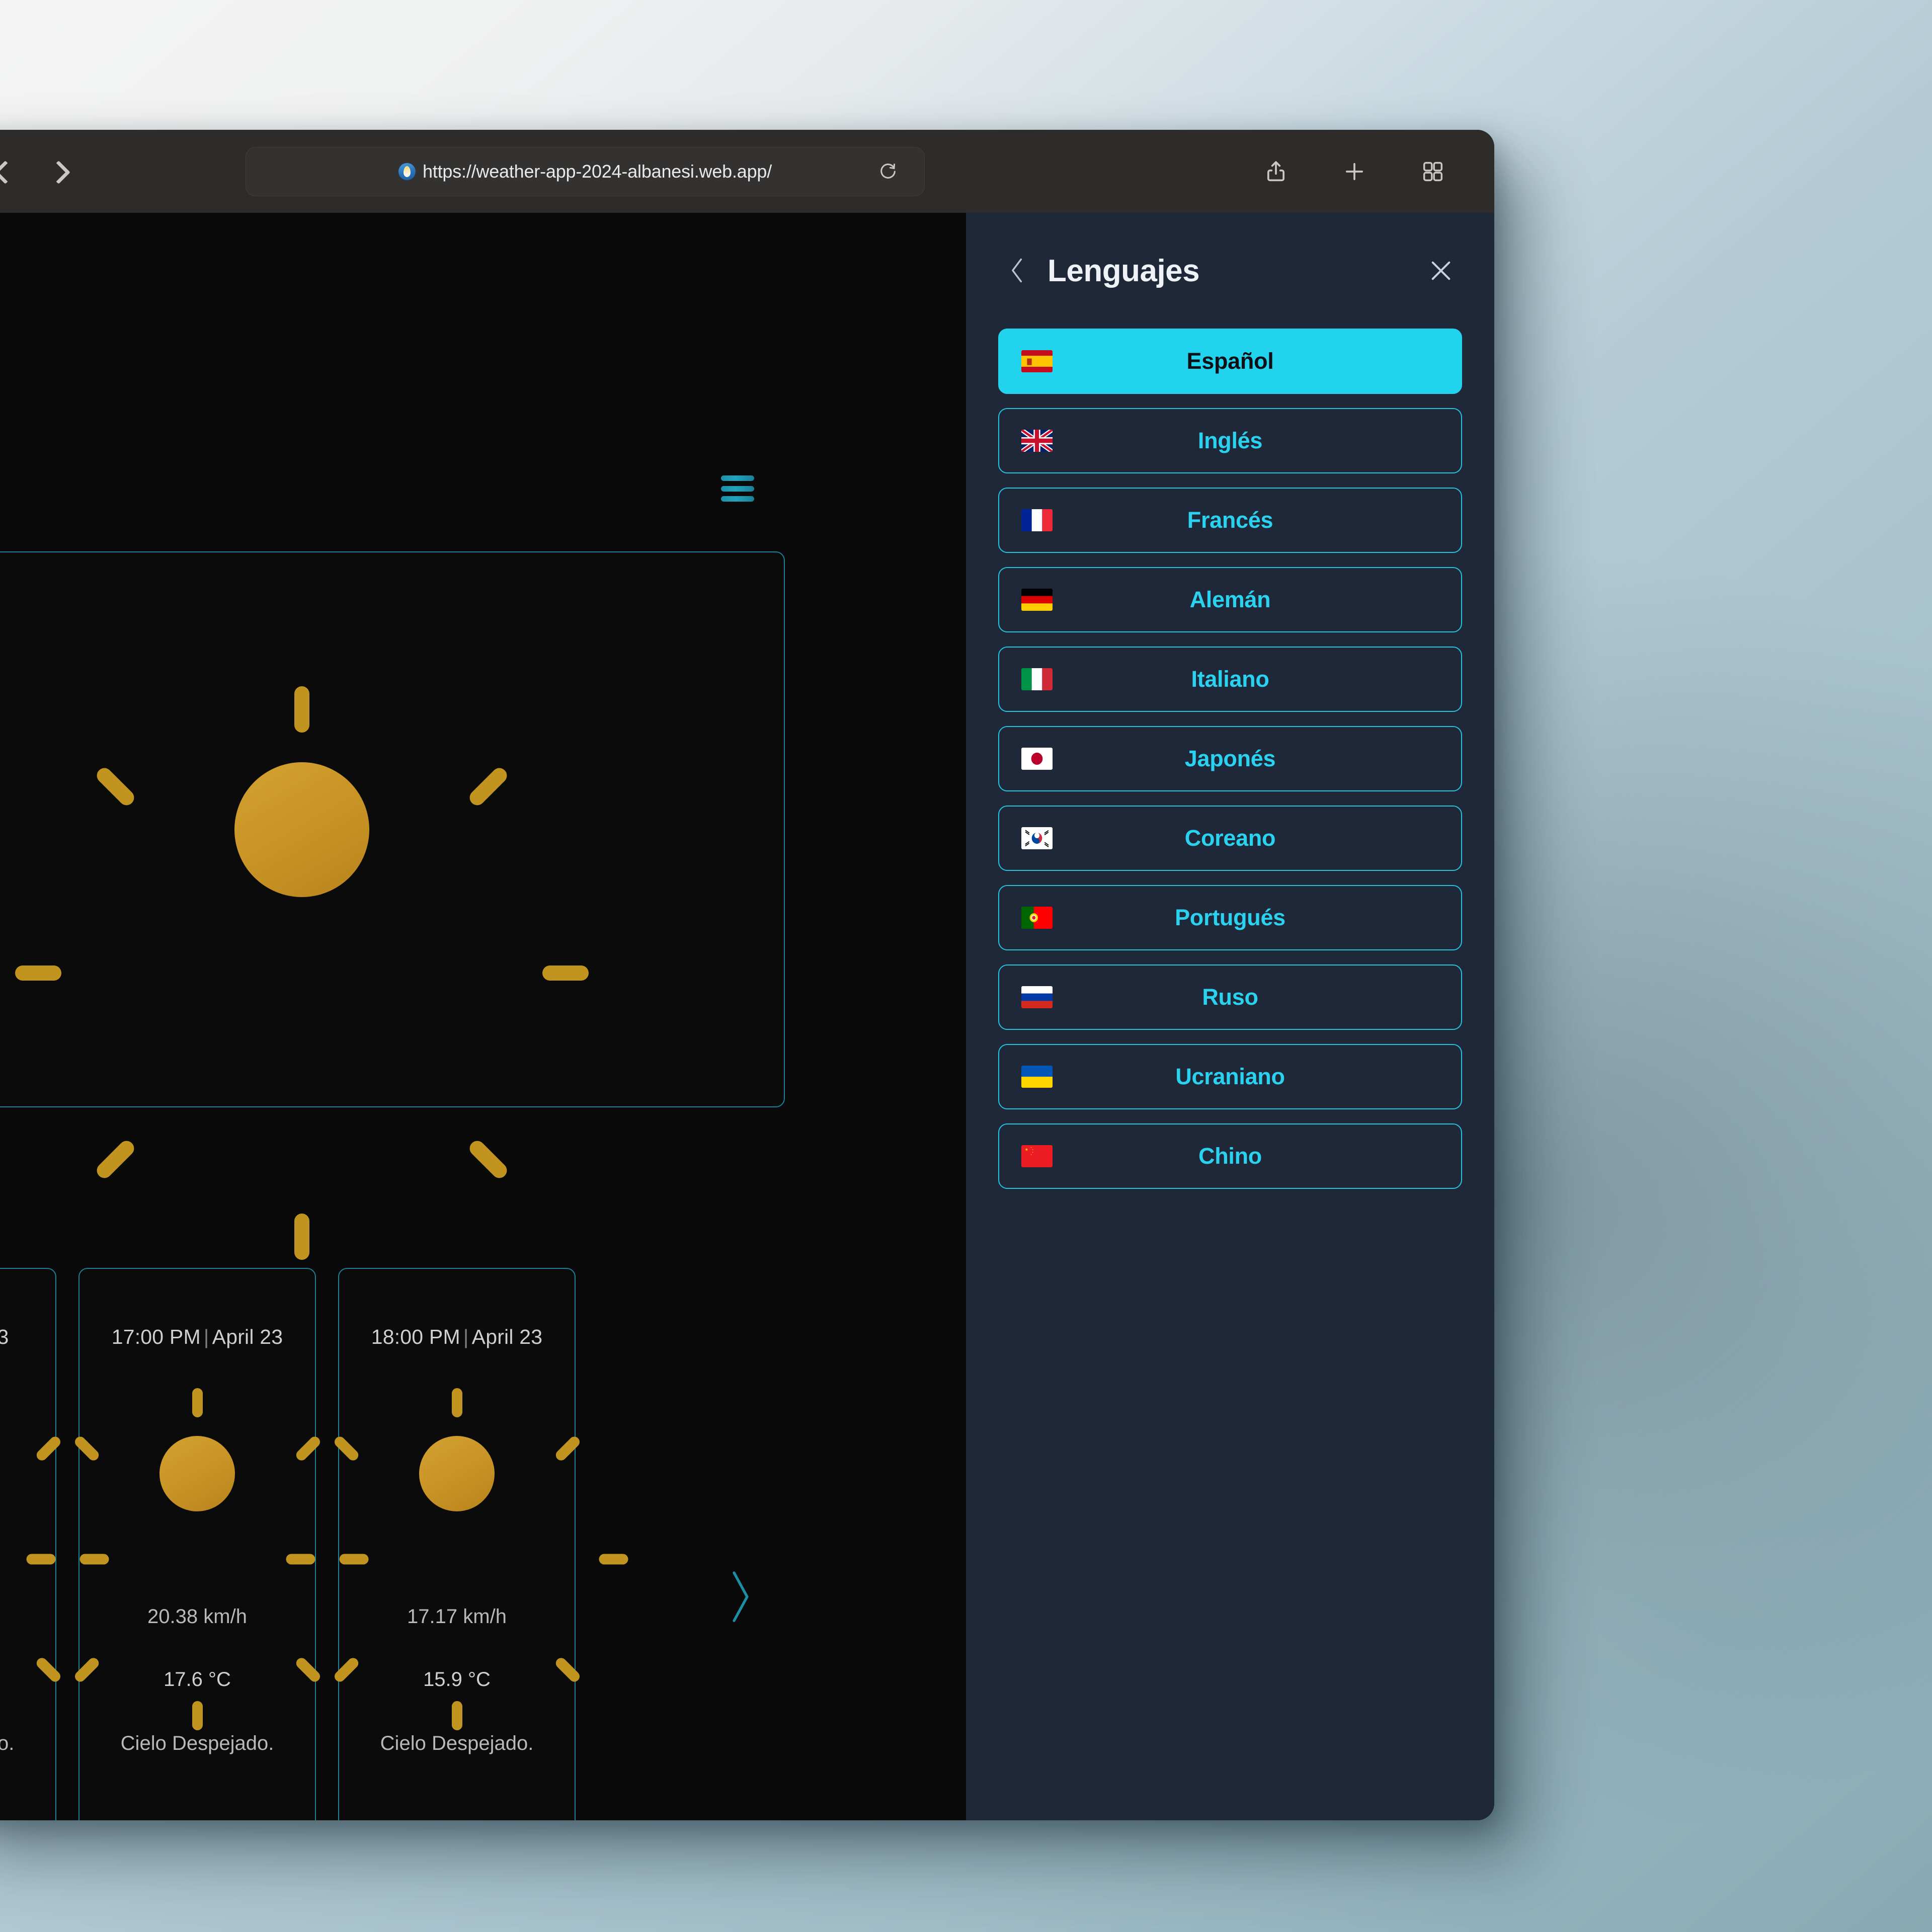 This screenshot has height=1932, width=1932. What do you see at coordinates (457, 1616) in the screenshot?
I see `forecast-wind: 17.17 km/h` at bounding box center [457, 1616].